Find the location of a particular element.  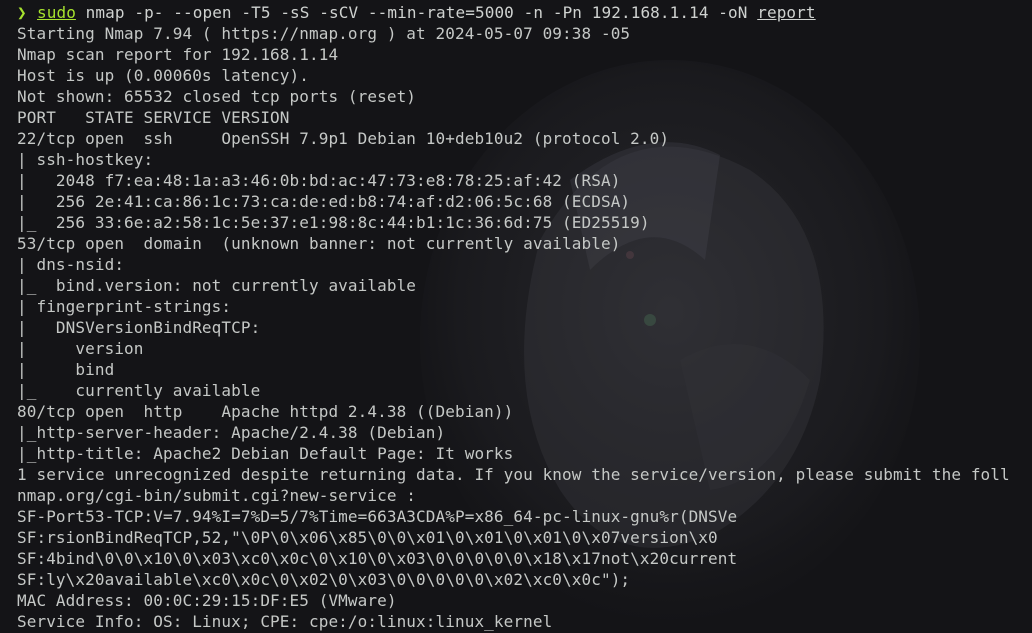

output-line: |_ currently available is located at coordinates (139, 390).